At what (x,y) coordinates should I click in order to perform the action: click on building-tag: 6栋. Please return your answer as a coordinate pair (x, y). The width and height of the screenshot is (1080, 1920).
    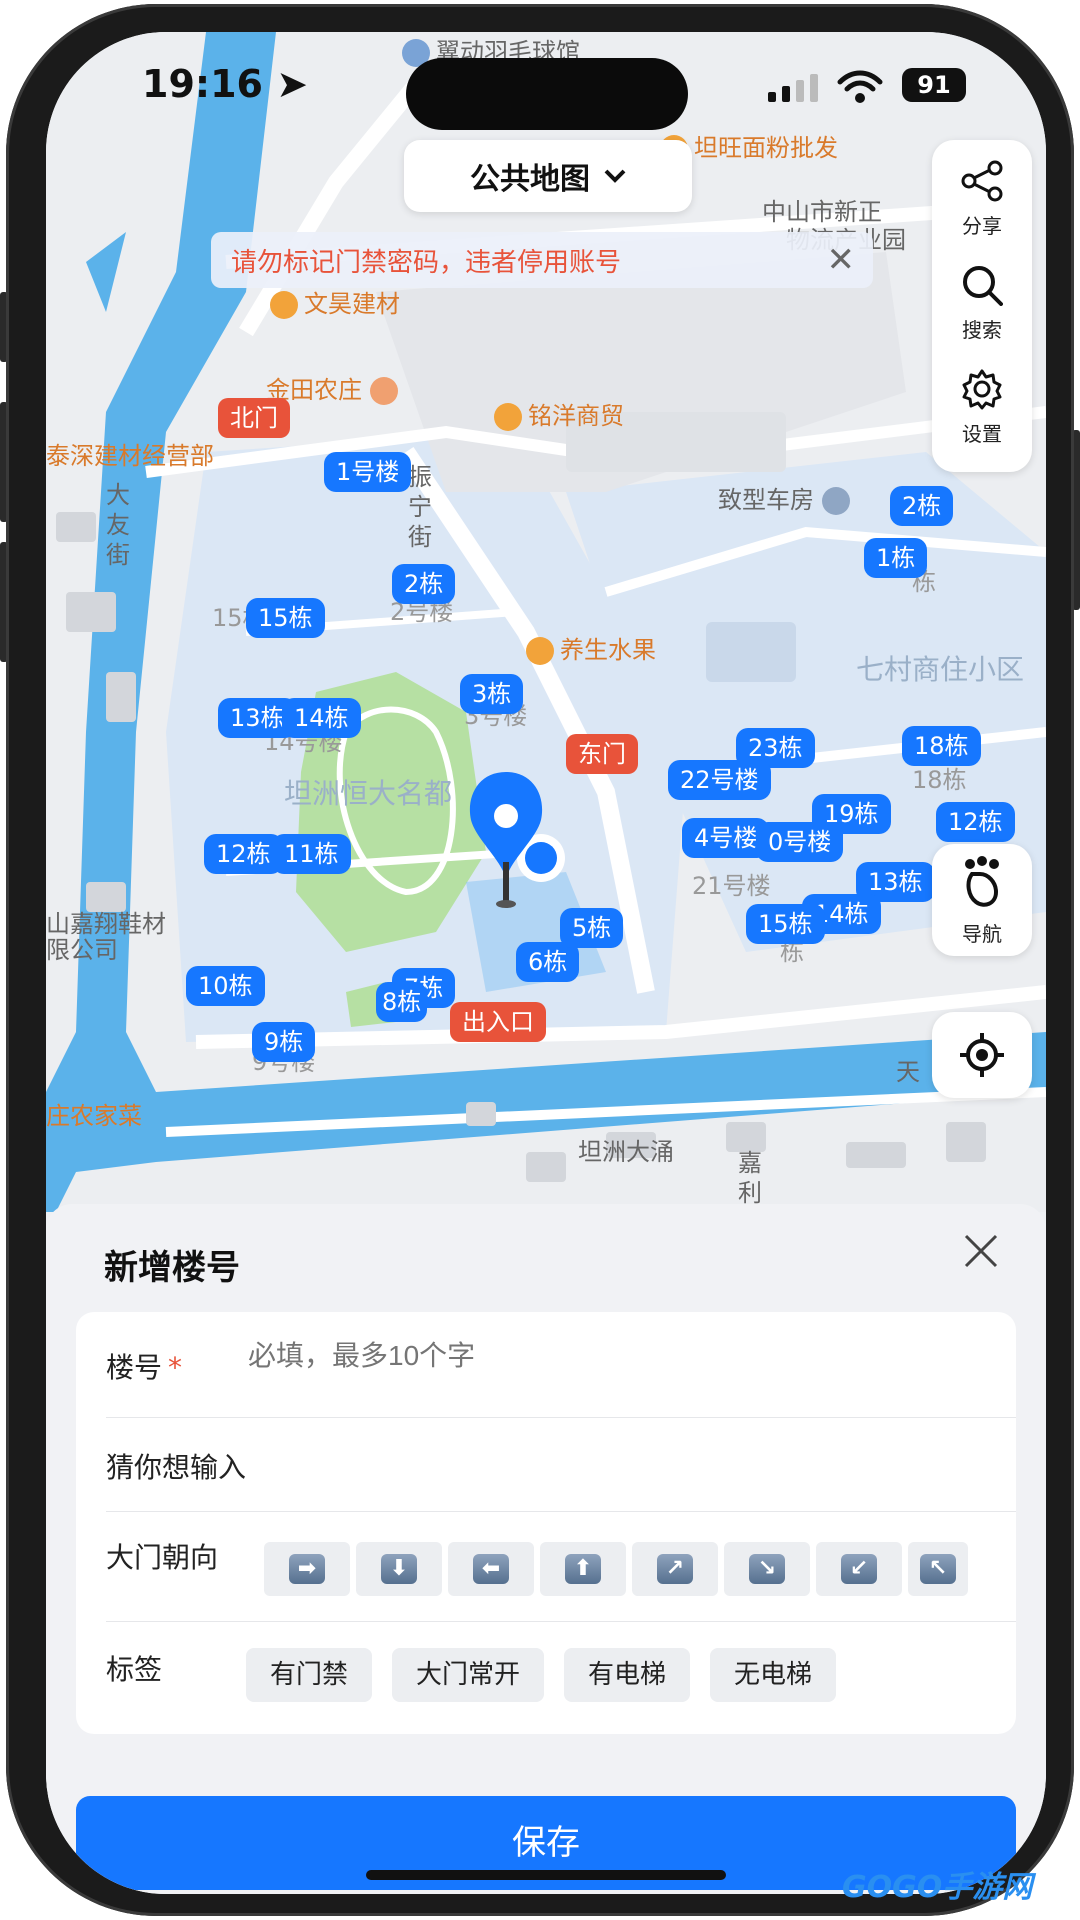
    Looking at the image, I should click on (548, 962).